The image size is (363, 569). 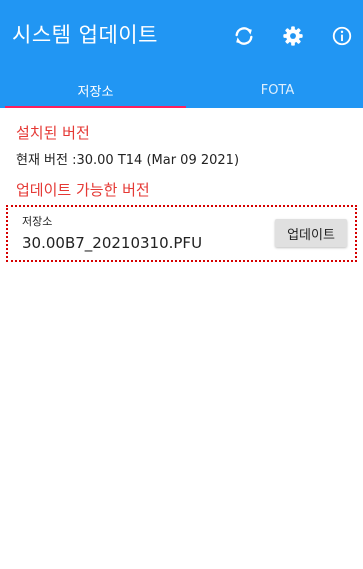 I want to click on info-icon, so click(x=342, y=36).